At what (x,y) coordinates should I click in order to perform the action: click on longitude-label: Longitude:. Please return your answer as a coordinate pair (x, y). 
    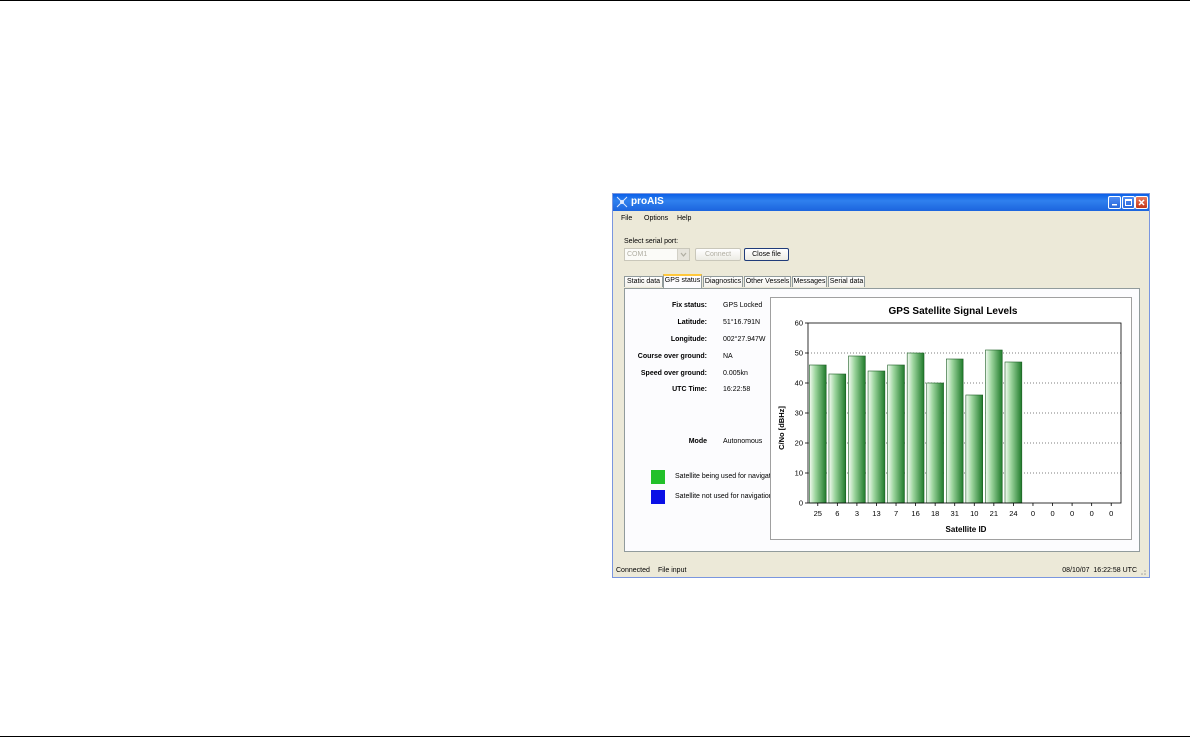
    Looking at the image, I should click on (688, 339).